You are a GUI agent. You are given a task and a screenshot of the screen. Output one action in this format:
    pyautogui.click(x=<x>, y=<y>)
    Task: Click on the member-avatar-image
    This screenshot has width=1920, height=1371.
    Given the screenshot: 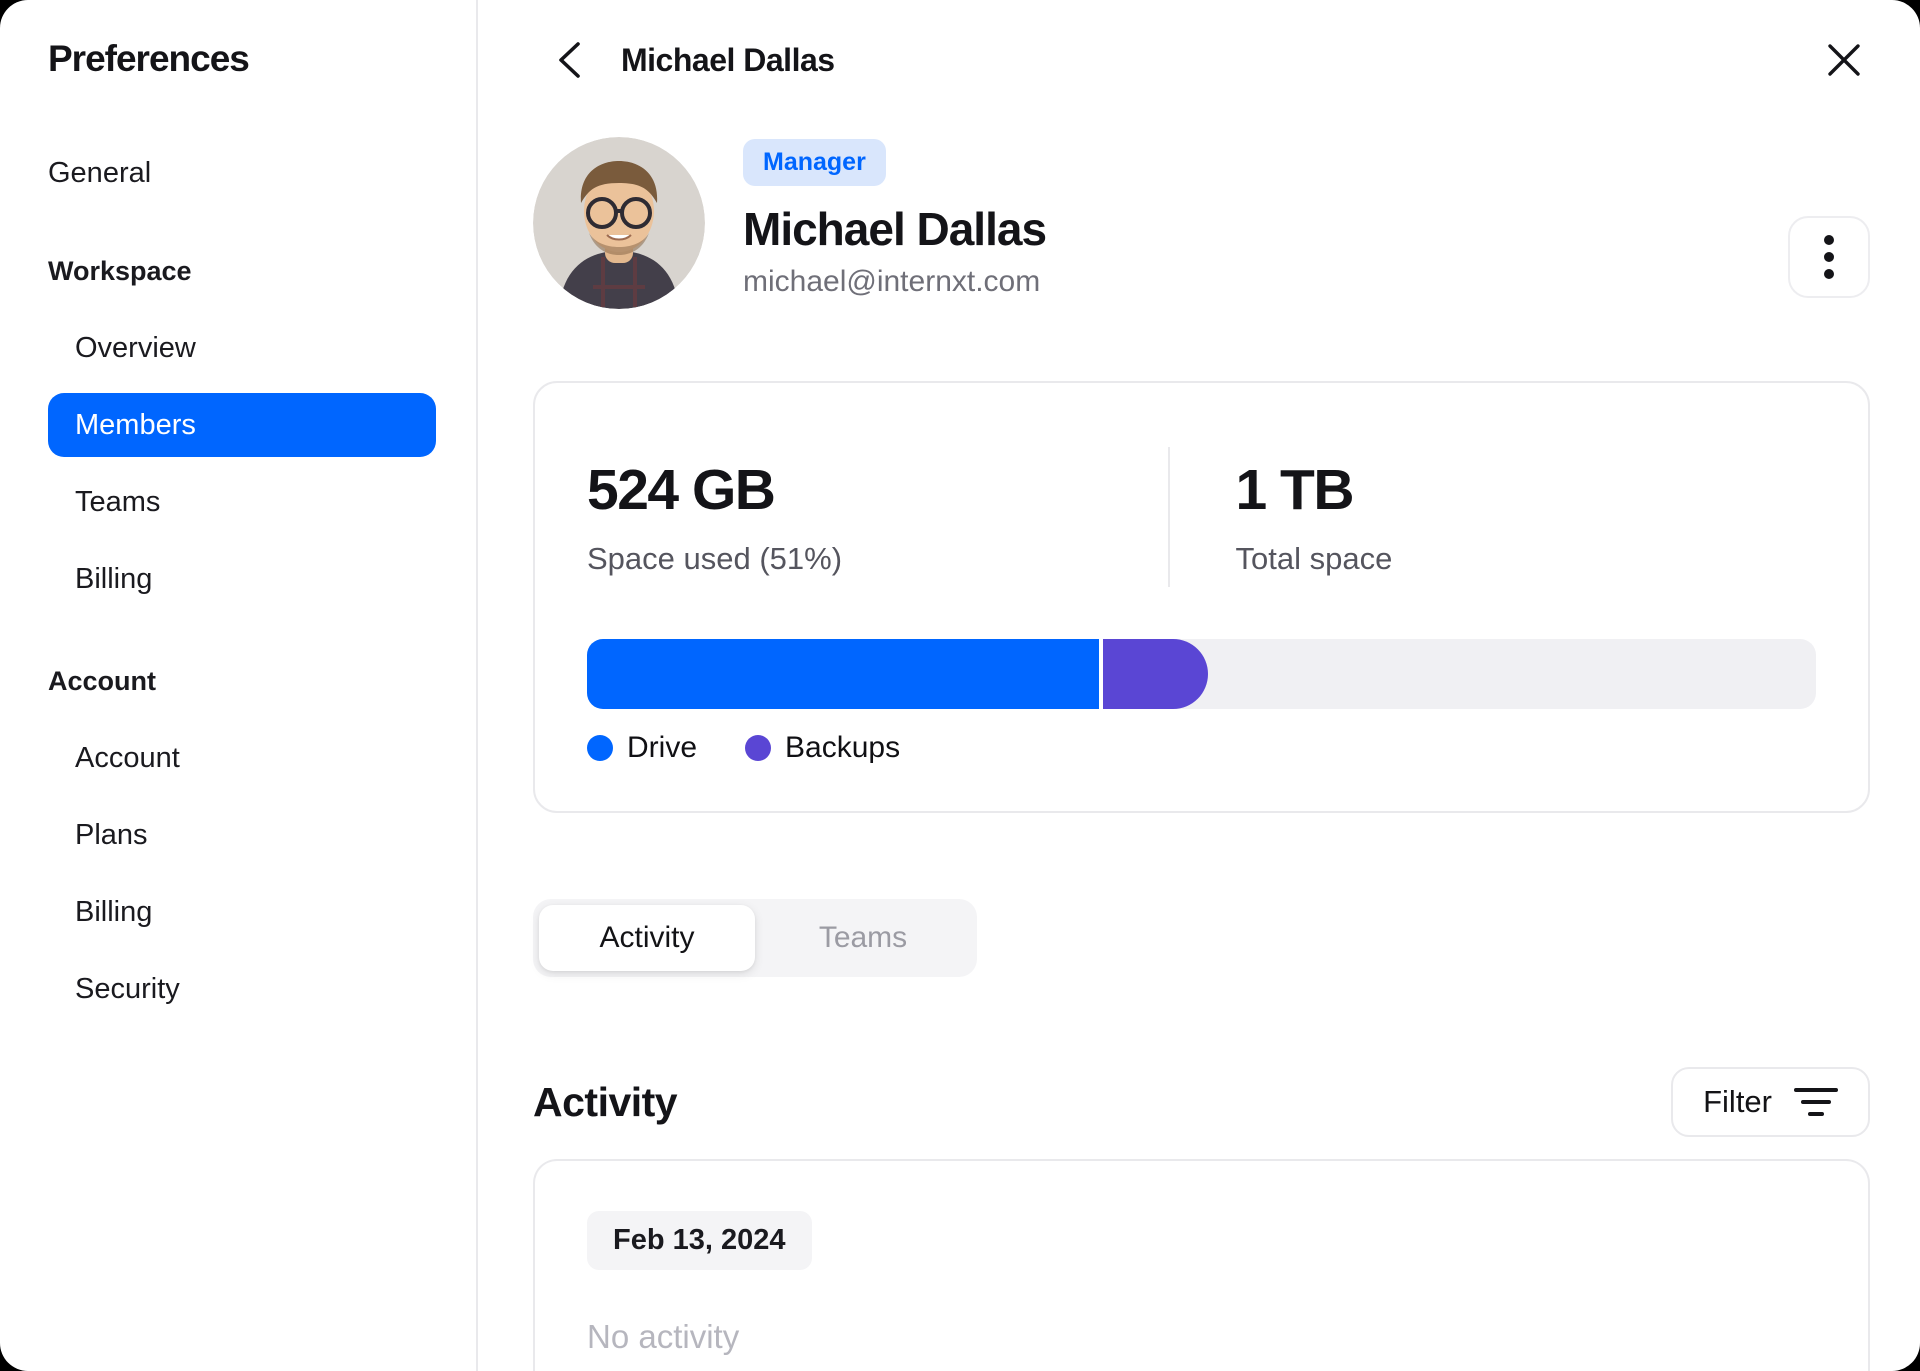 What is the action you would take?
    pyautogui.click(x=619, y=223)
    